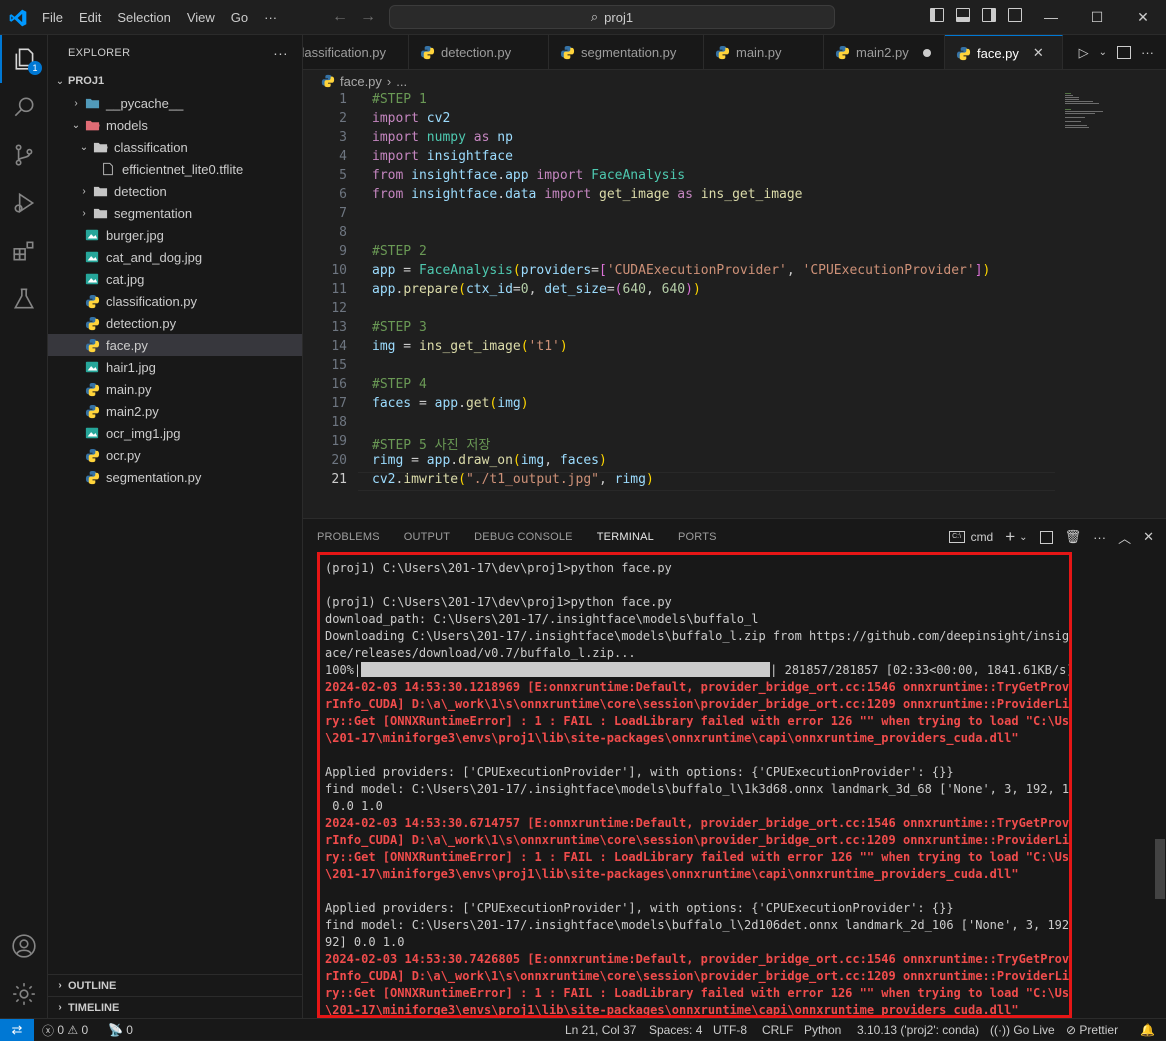  What do you see at coordinates (450, 403) in the screenshot?
I see `code-line: faces = app.get(img)` at bounding box center [450, 403].